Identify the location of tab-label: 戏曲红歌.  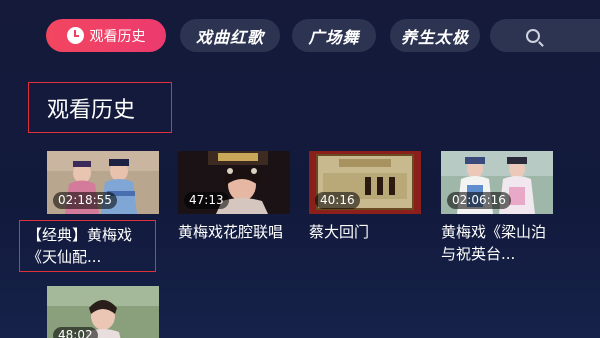
(229, 37).